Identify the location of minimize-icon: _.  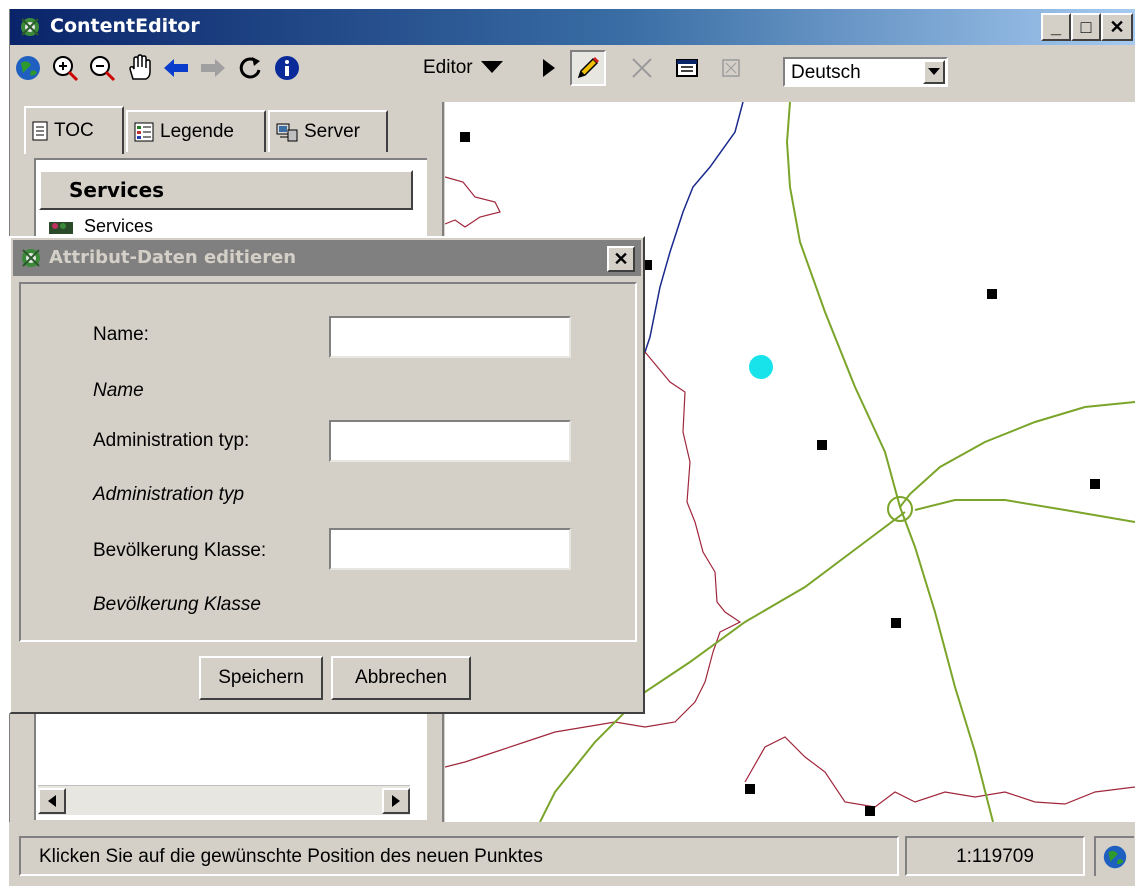
(1055, 26).